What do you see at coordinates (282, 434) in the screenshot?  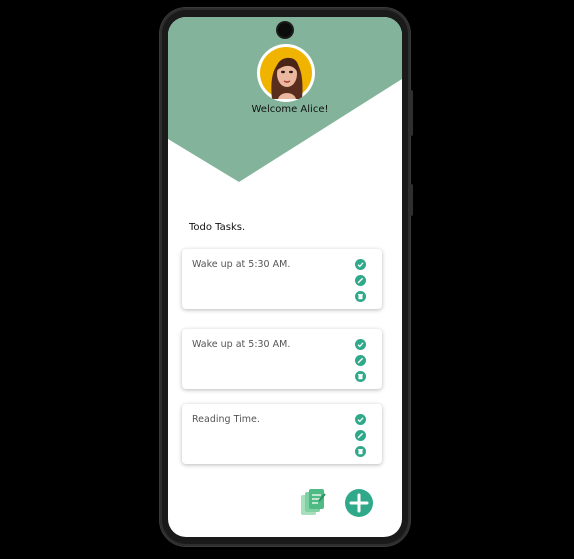 I see `task-card: Reading Time.` at bounding box center [282, 434].